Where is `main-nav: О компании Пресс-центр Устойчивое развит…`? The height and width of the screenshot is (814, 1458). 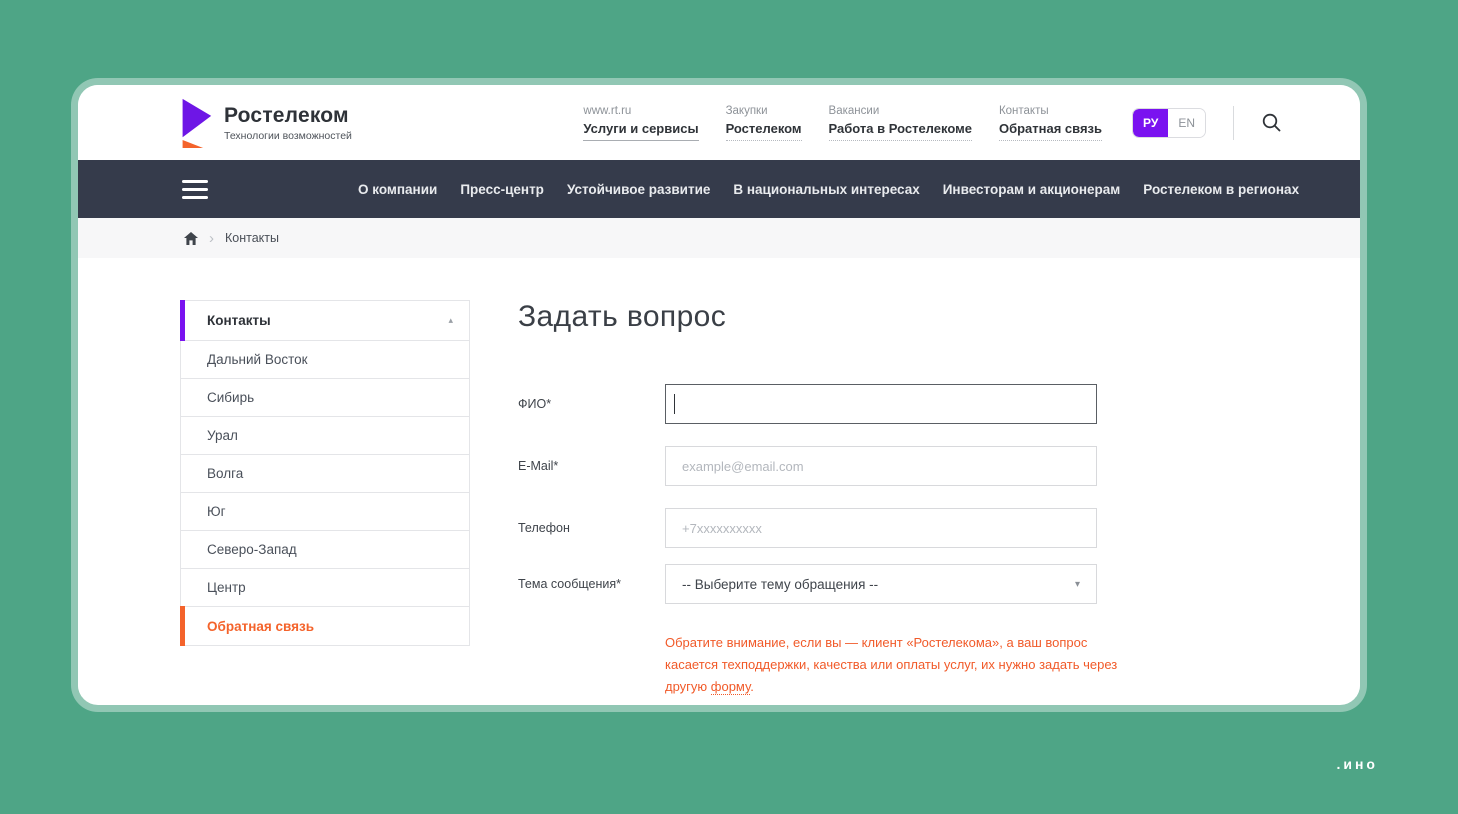
main-nav: О компании Пресс-центр Устойчивое развит… is located at coordinates (719, 189).